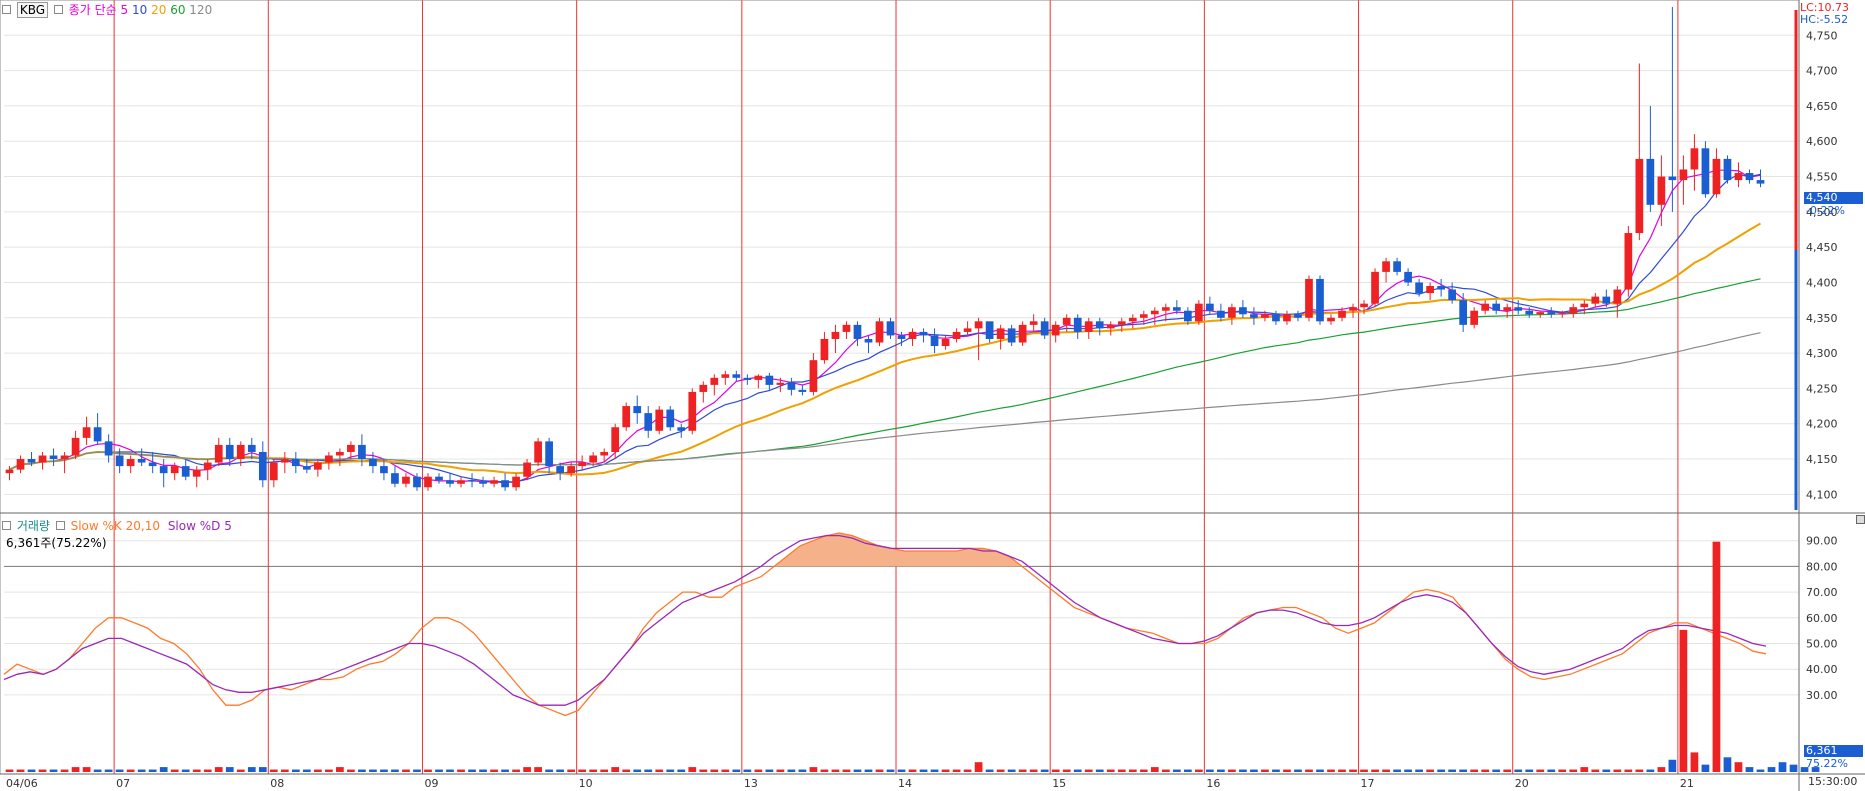  I want to click on ma5-label: 5, so click(124, 10).